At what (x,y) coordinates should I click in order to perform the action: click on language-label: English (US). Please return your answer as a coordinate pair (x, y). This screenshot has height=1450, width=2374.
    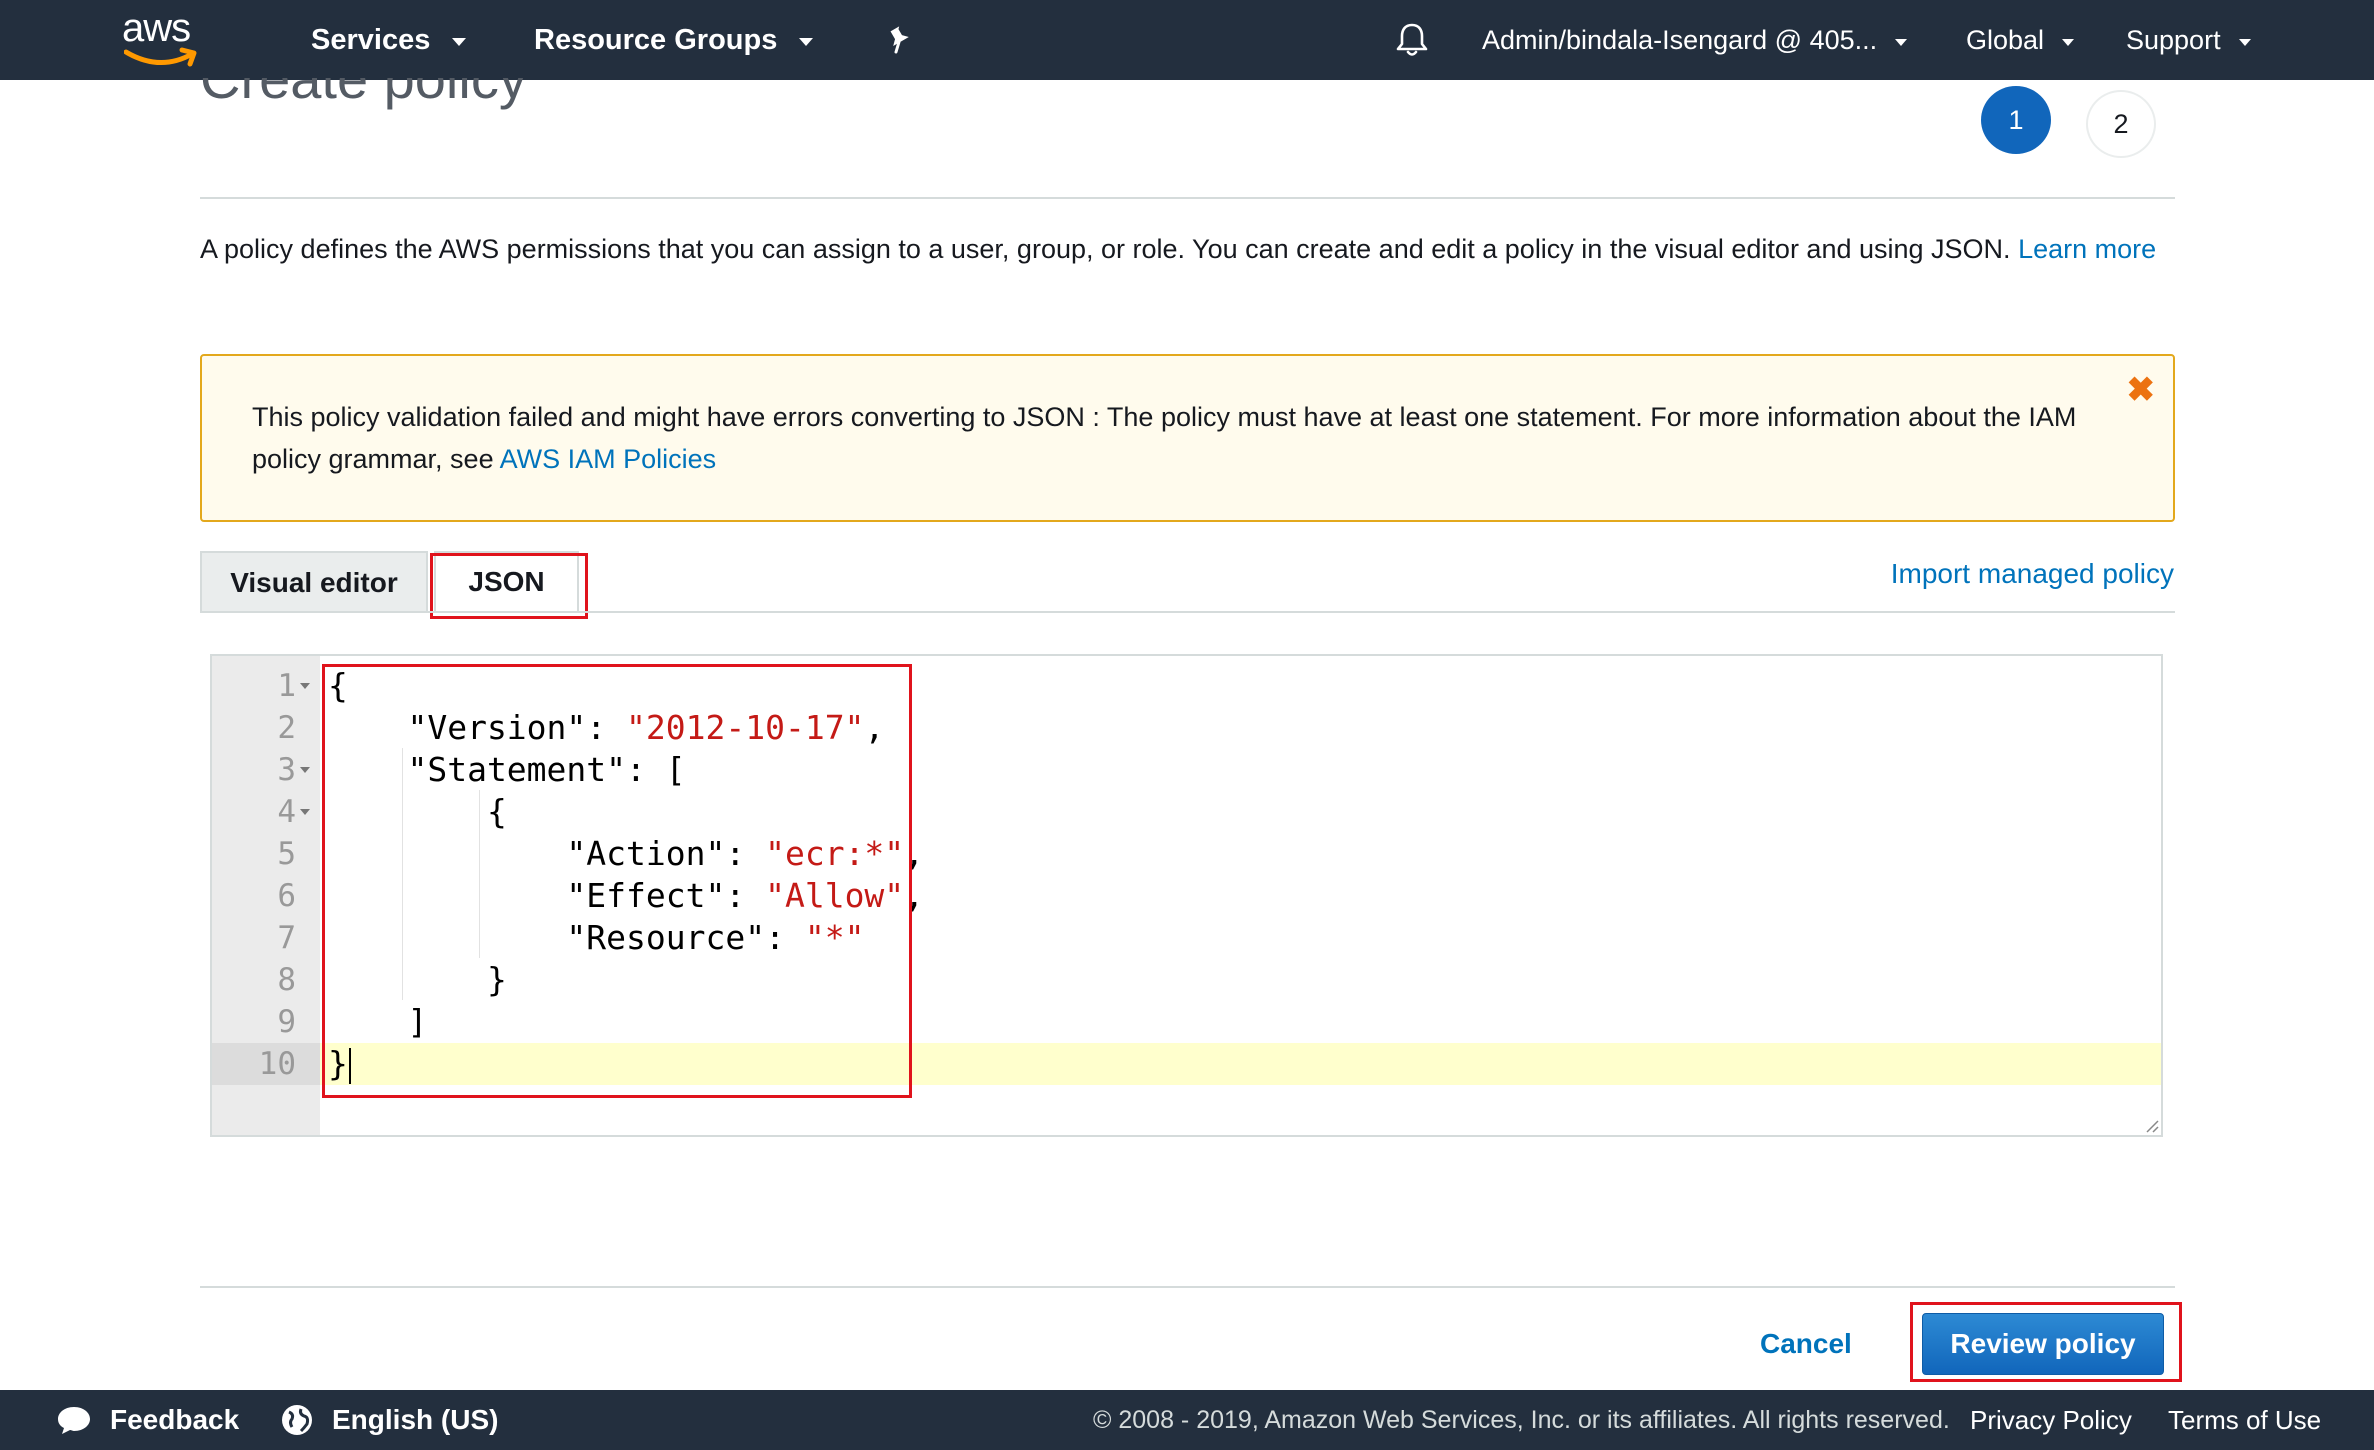
    Looking at the image, I should click on (415, 1419).